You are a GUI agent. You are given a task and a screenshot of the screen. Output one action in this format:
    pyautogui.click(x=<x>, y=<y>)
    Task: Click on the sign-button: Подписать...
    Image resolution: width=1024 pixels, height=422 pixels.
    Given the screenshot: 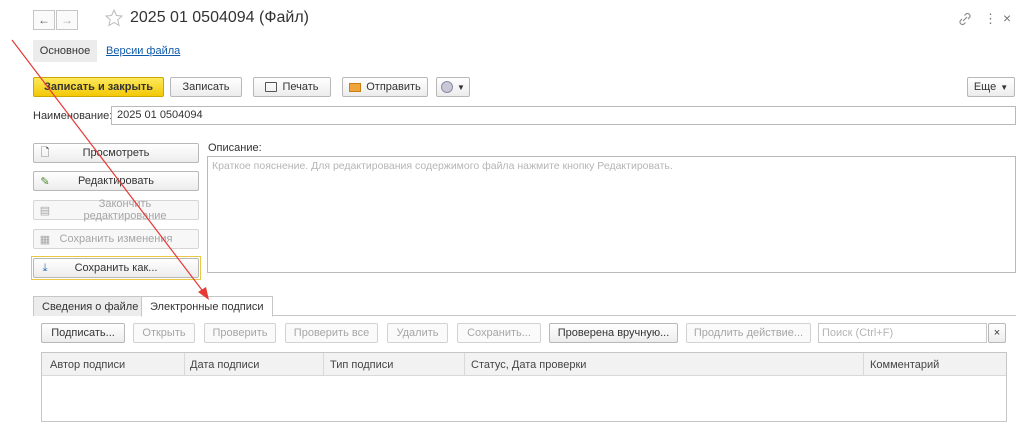 What is the action you would take?
    pyautogui.click(x=83, y=333)
    